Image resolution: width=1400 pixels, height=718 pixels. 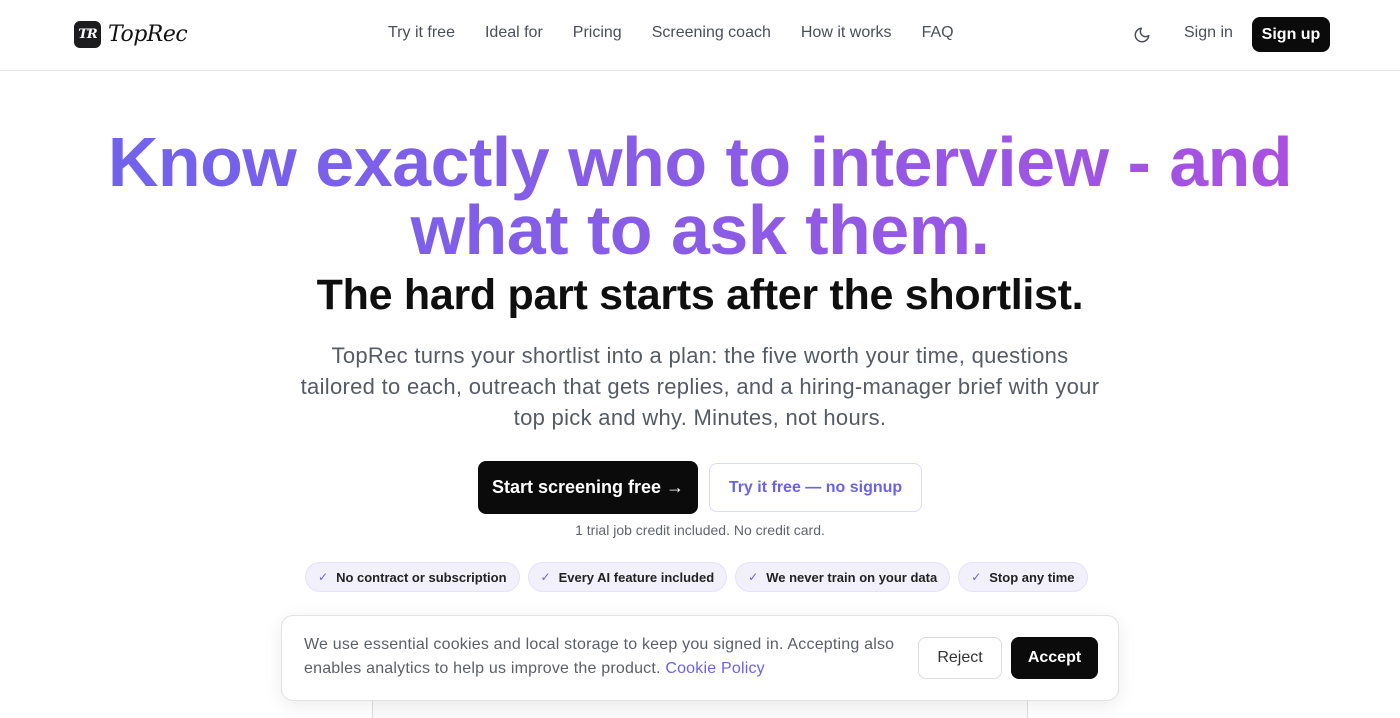 I want to click on feature-pill-label: We never train on your data, so click(x=852, y=577).